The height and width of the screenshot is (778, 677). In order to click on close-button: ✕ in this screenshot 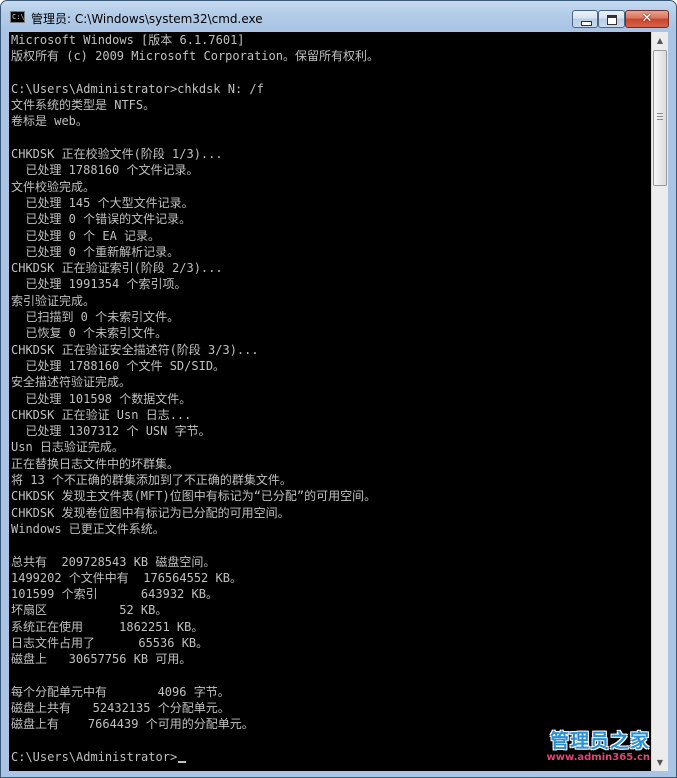, I will do `click(647, 19)`.